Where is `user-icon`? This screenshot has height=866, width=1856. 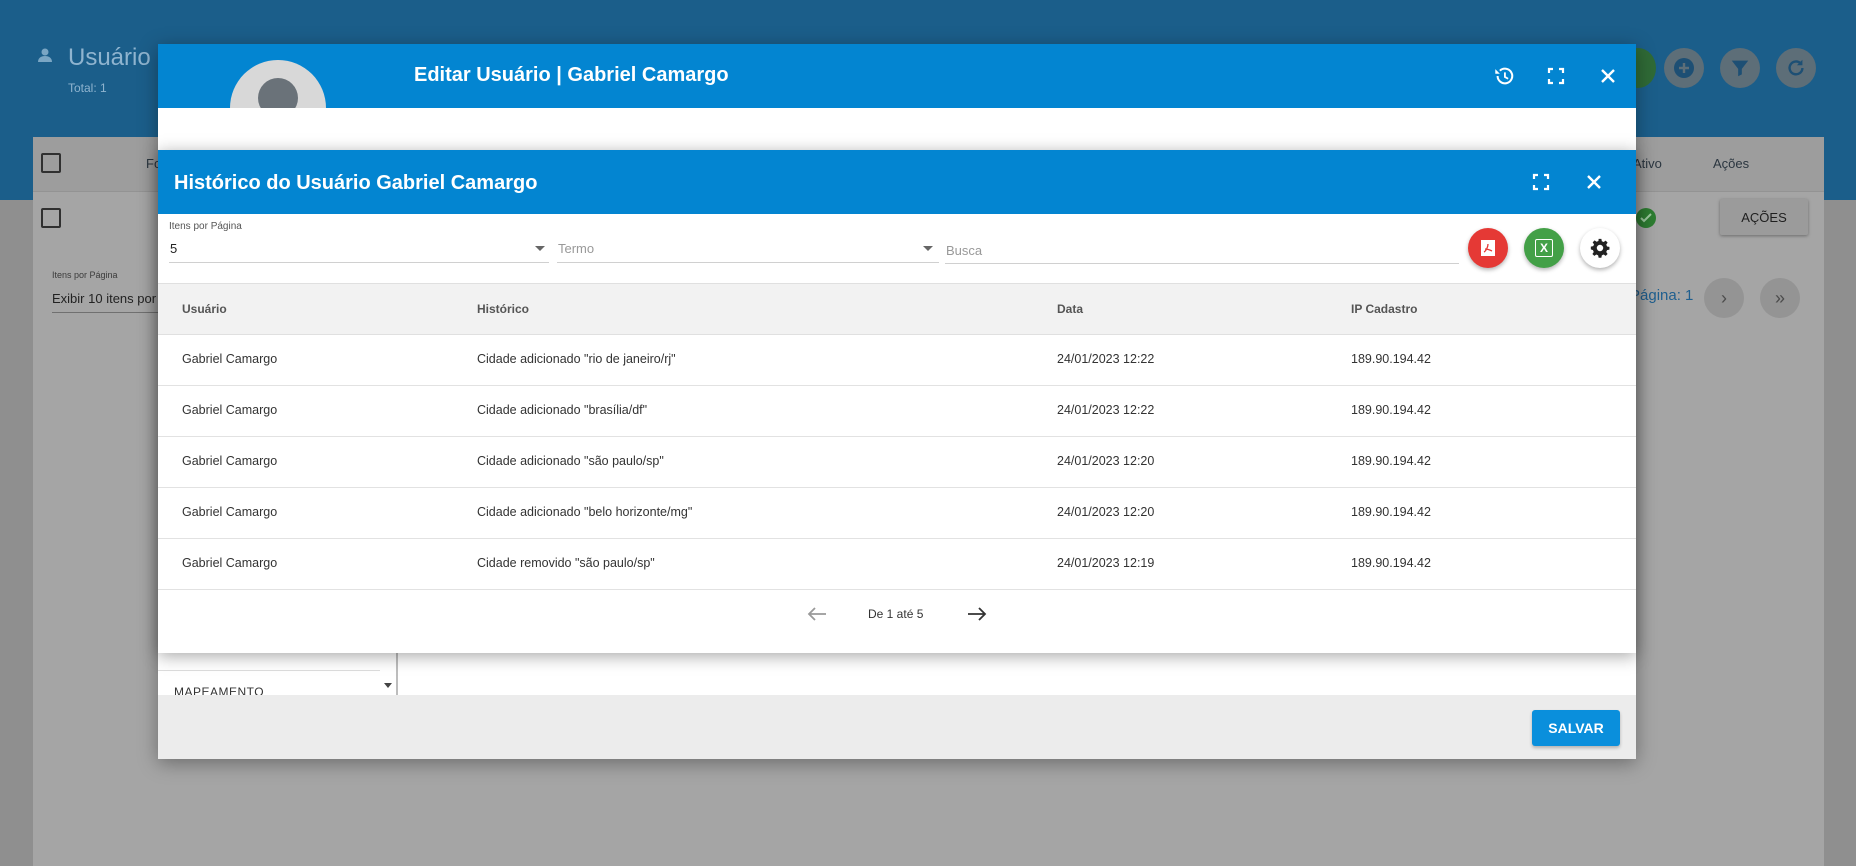 user-icon is located at coordinates (45, 55).